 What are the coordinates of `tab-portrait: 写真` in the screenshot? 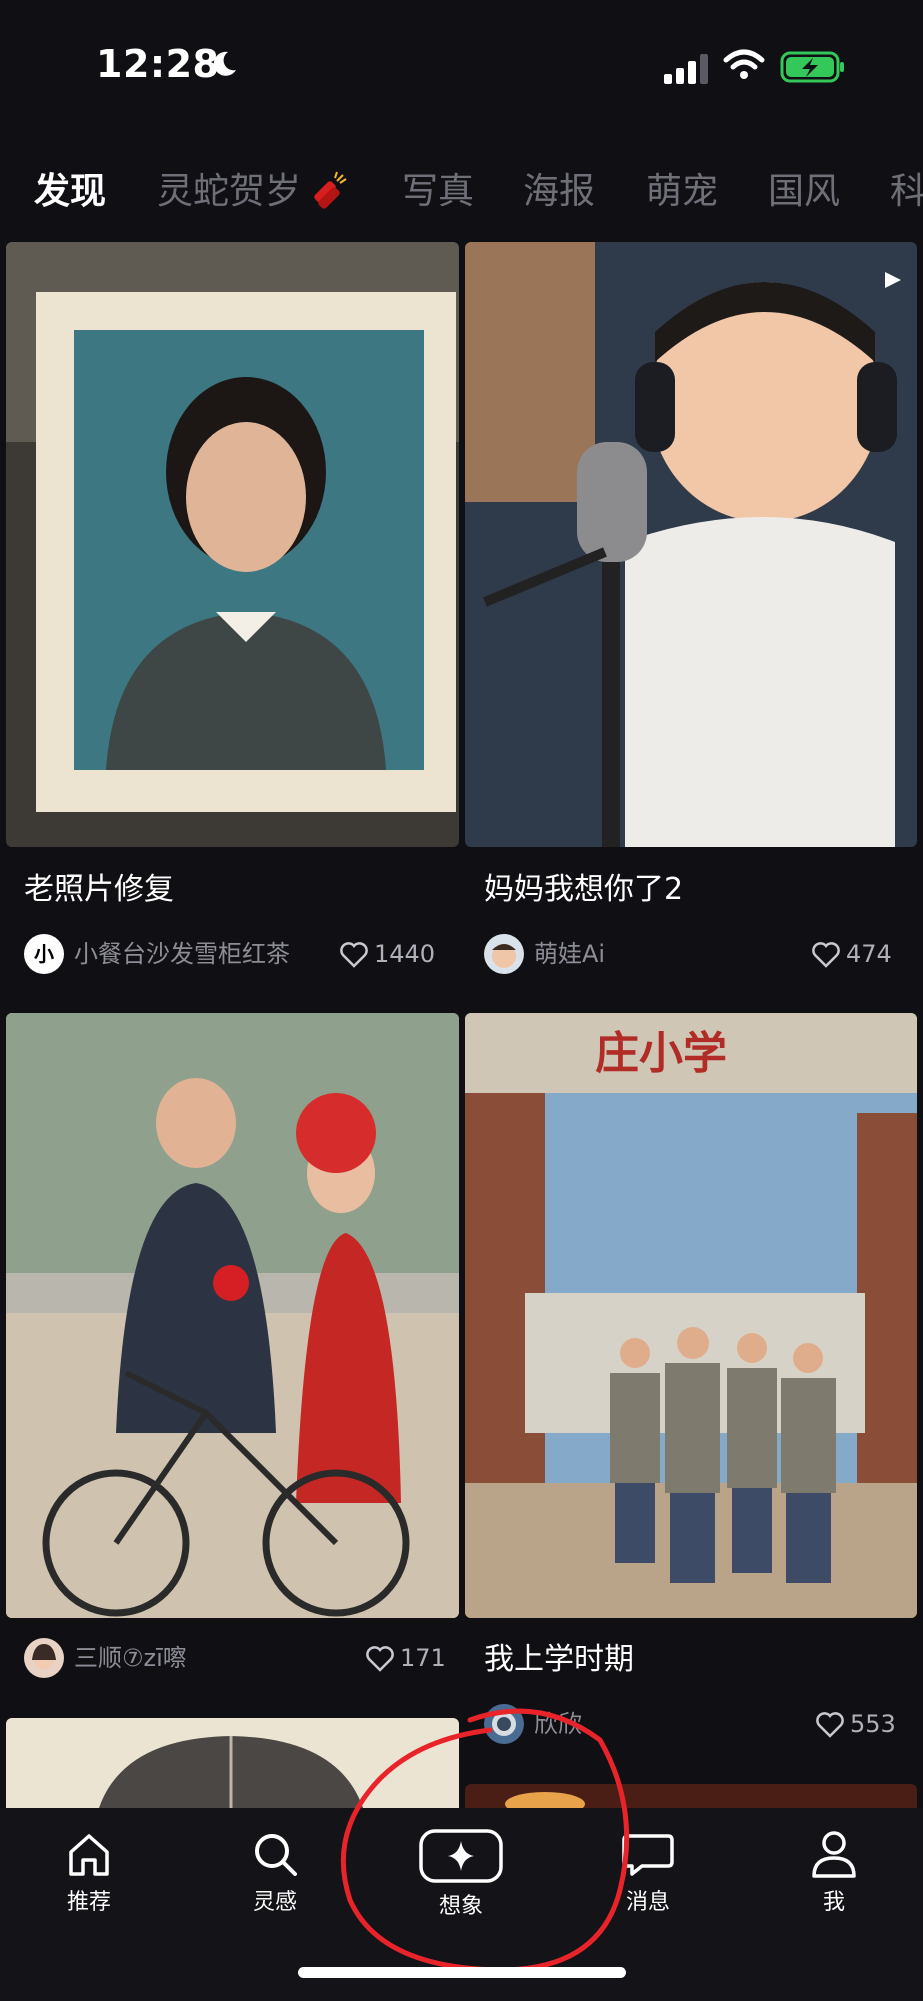 It's located at (438, 192).